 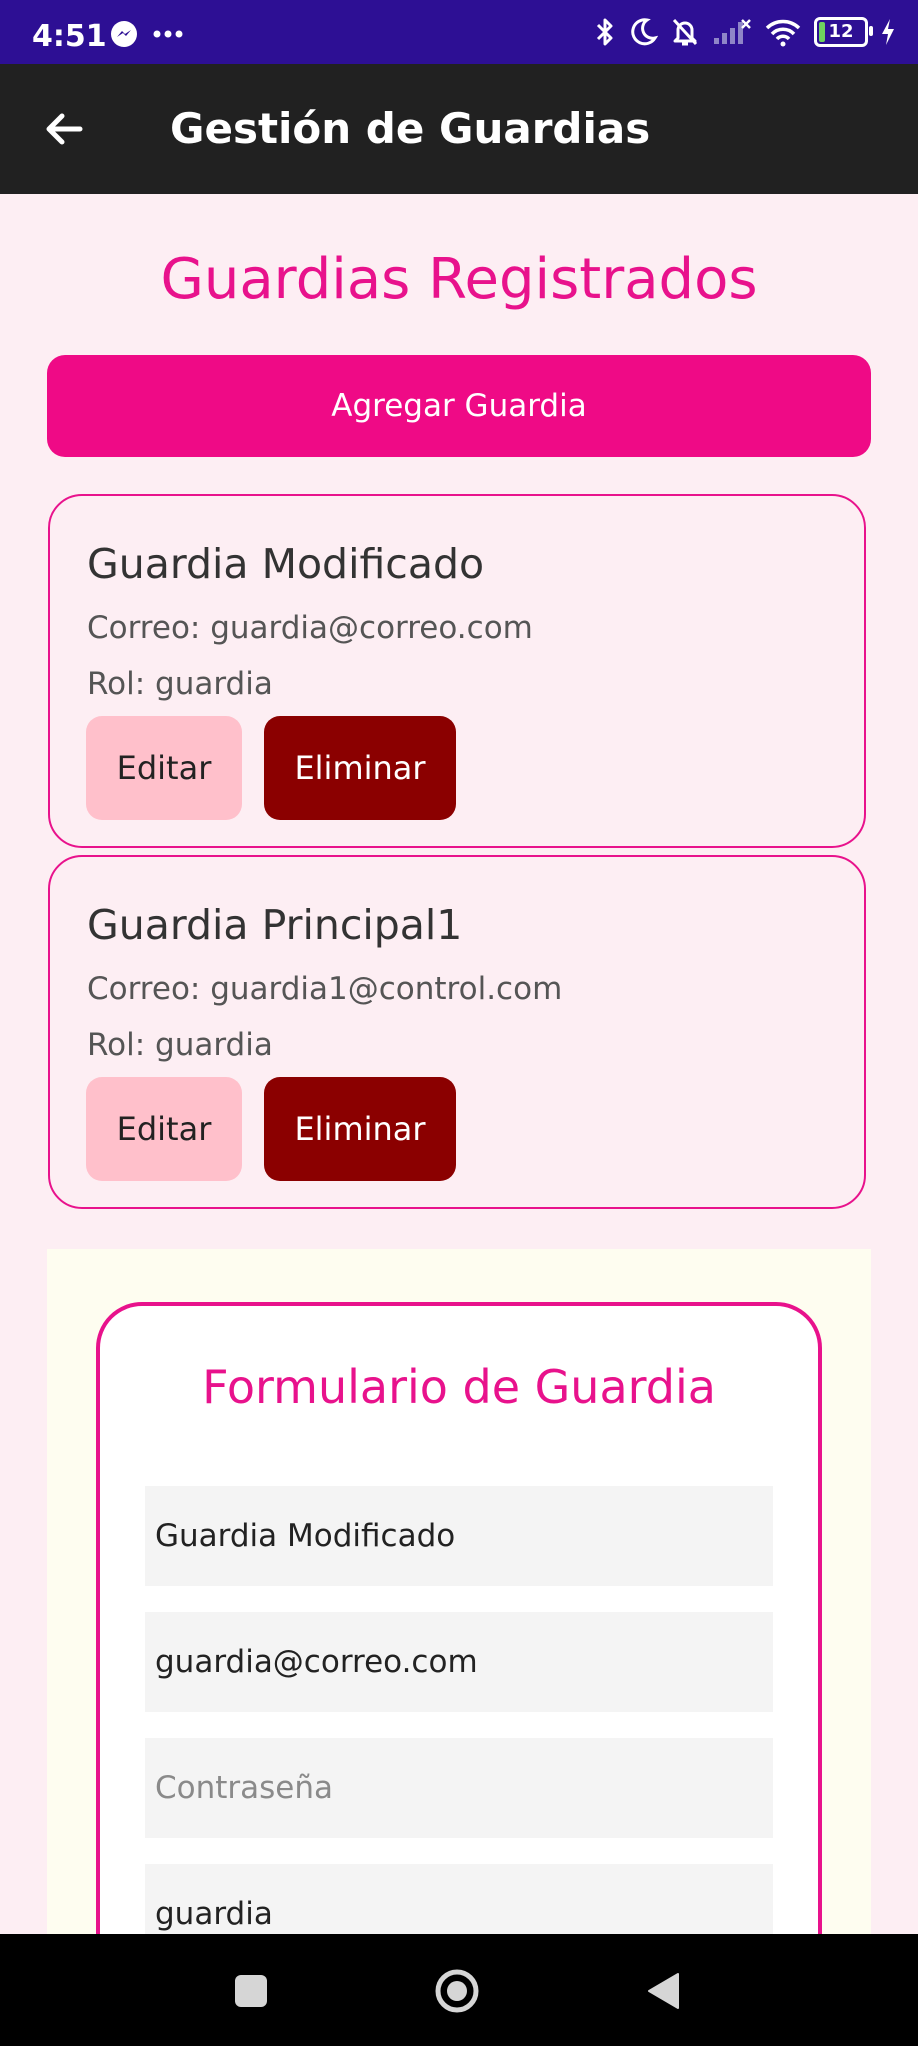 I want to click on guard-email: Correo: guardia@correo.com, so click(x=310, y=628).